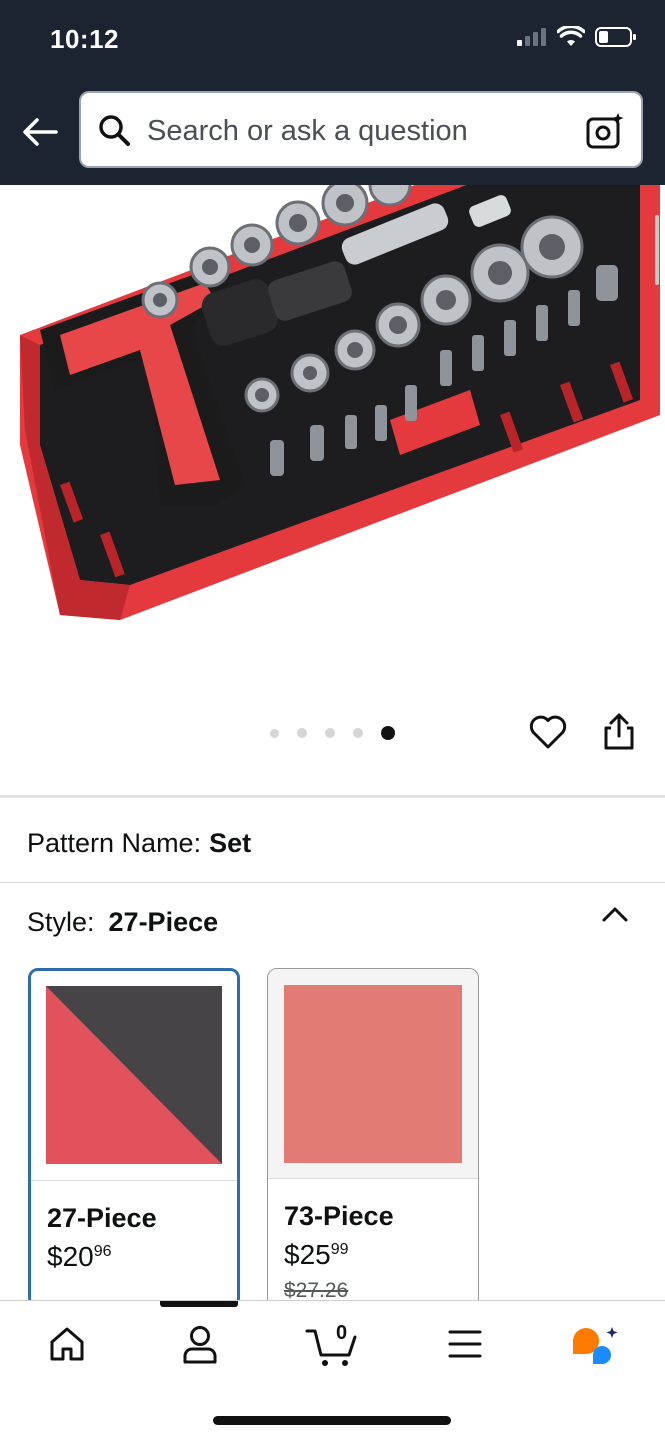  Describe the element at coordinates (114, 843) in the screenshot. I see `pattern-label: Pattern Name:` at that location.